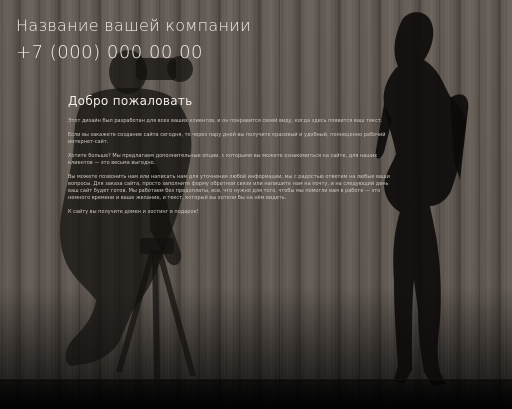 This screenshot has width=512, height=409. What do you see at coordinates (133, 25) in the screenshot?
I see `company-name: Название вашей компании` at bounding box center [133, 25].